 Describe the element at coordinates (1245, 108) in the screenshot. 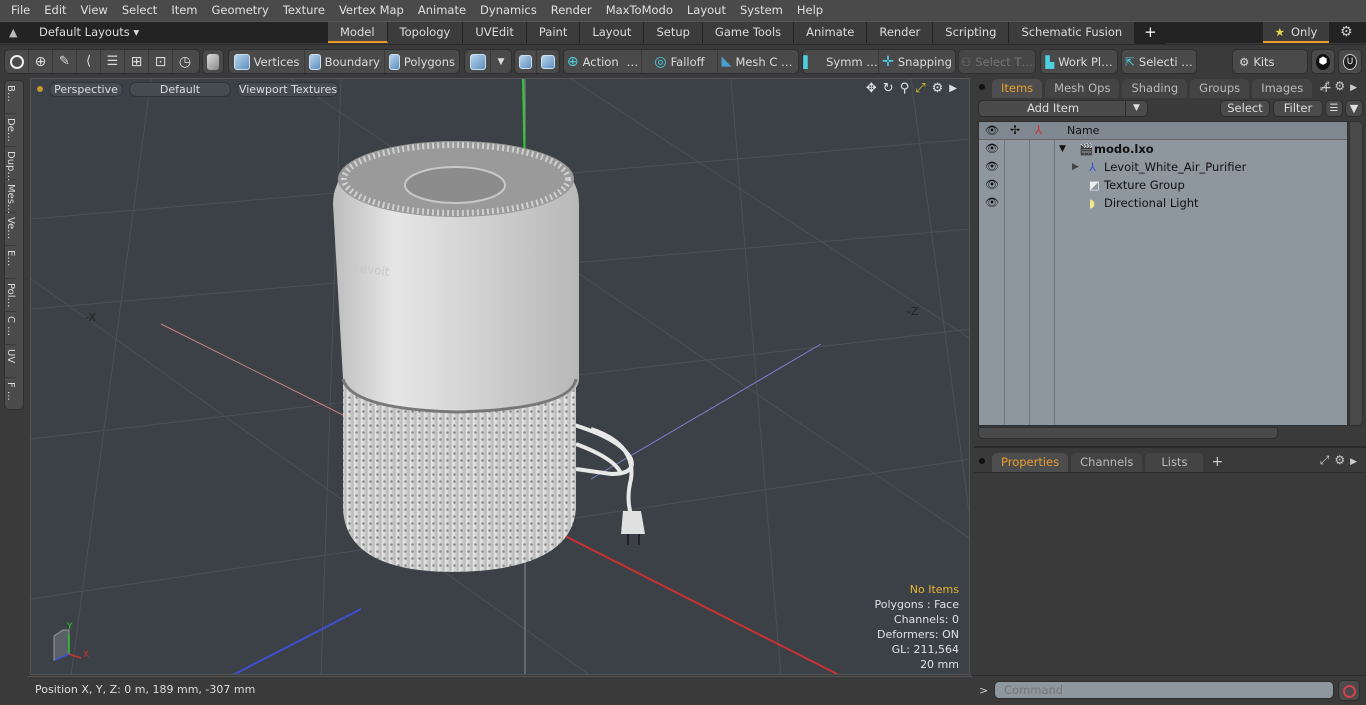

I see `select-button: Select` at that location.